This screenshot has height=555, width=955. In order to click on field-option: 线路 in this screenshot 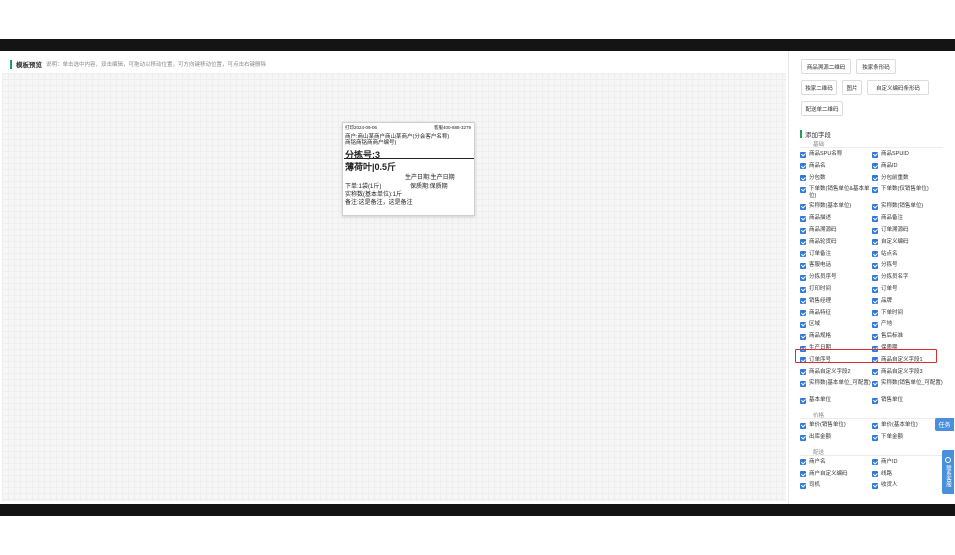, I will do `click(908, 474)`.